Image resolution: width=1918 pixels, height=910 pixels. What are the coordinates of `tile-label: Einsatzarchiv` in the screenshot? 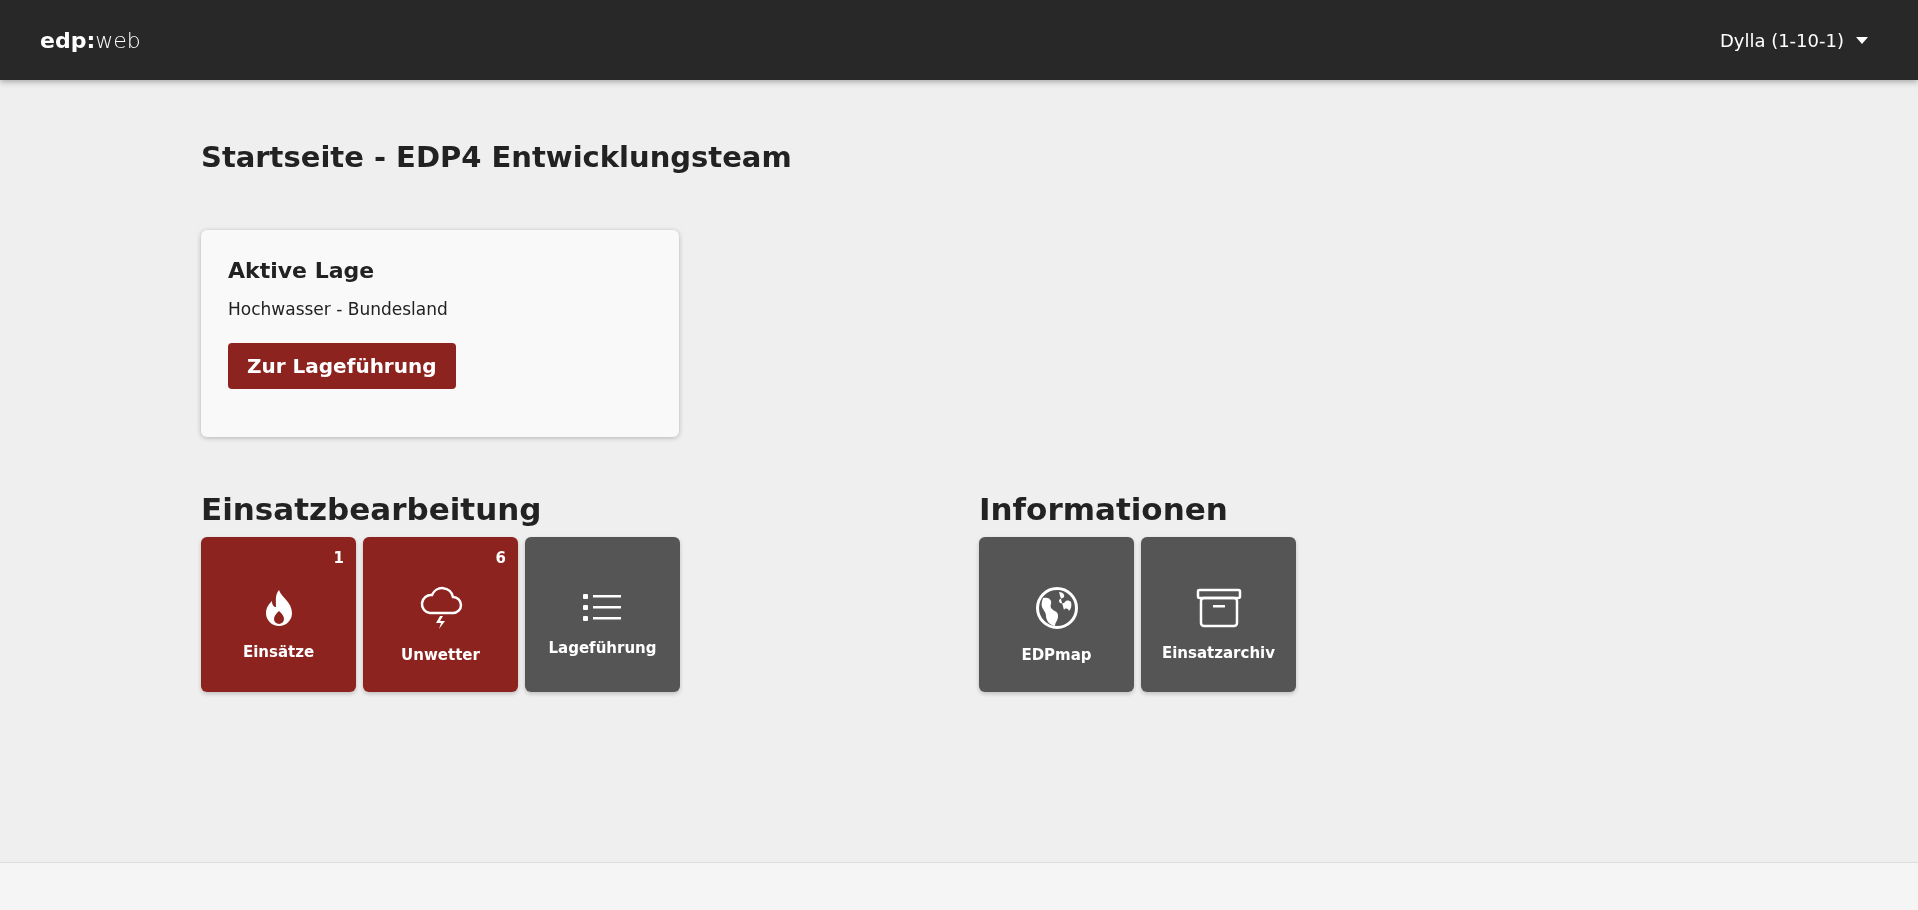 It's located at (1218, 652).